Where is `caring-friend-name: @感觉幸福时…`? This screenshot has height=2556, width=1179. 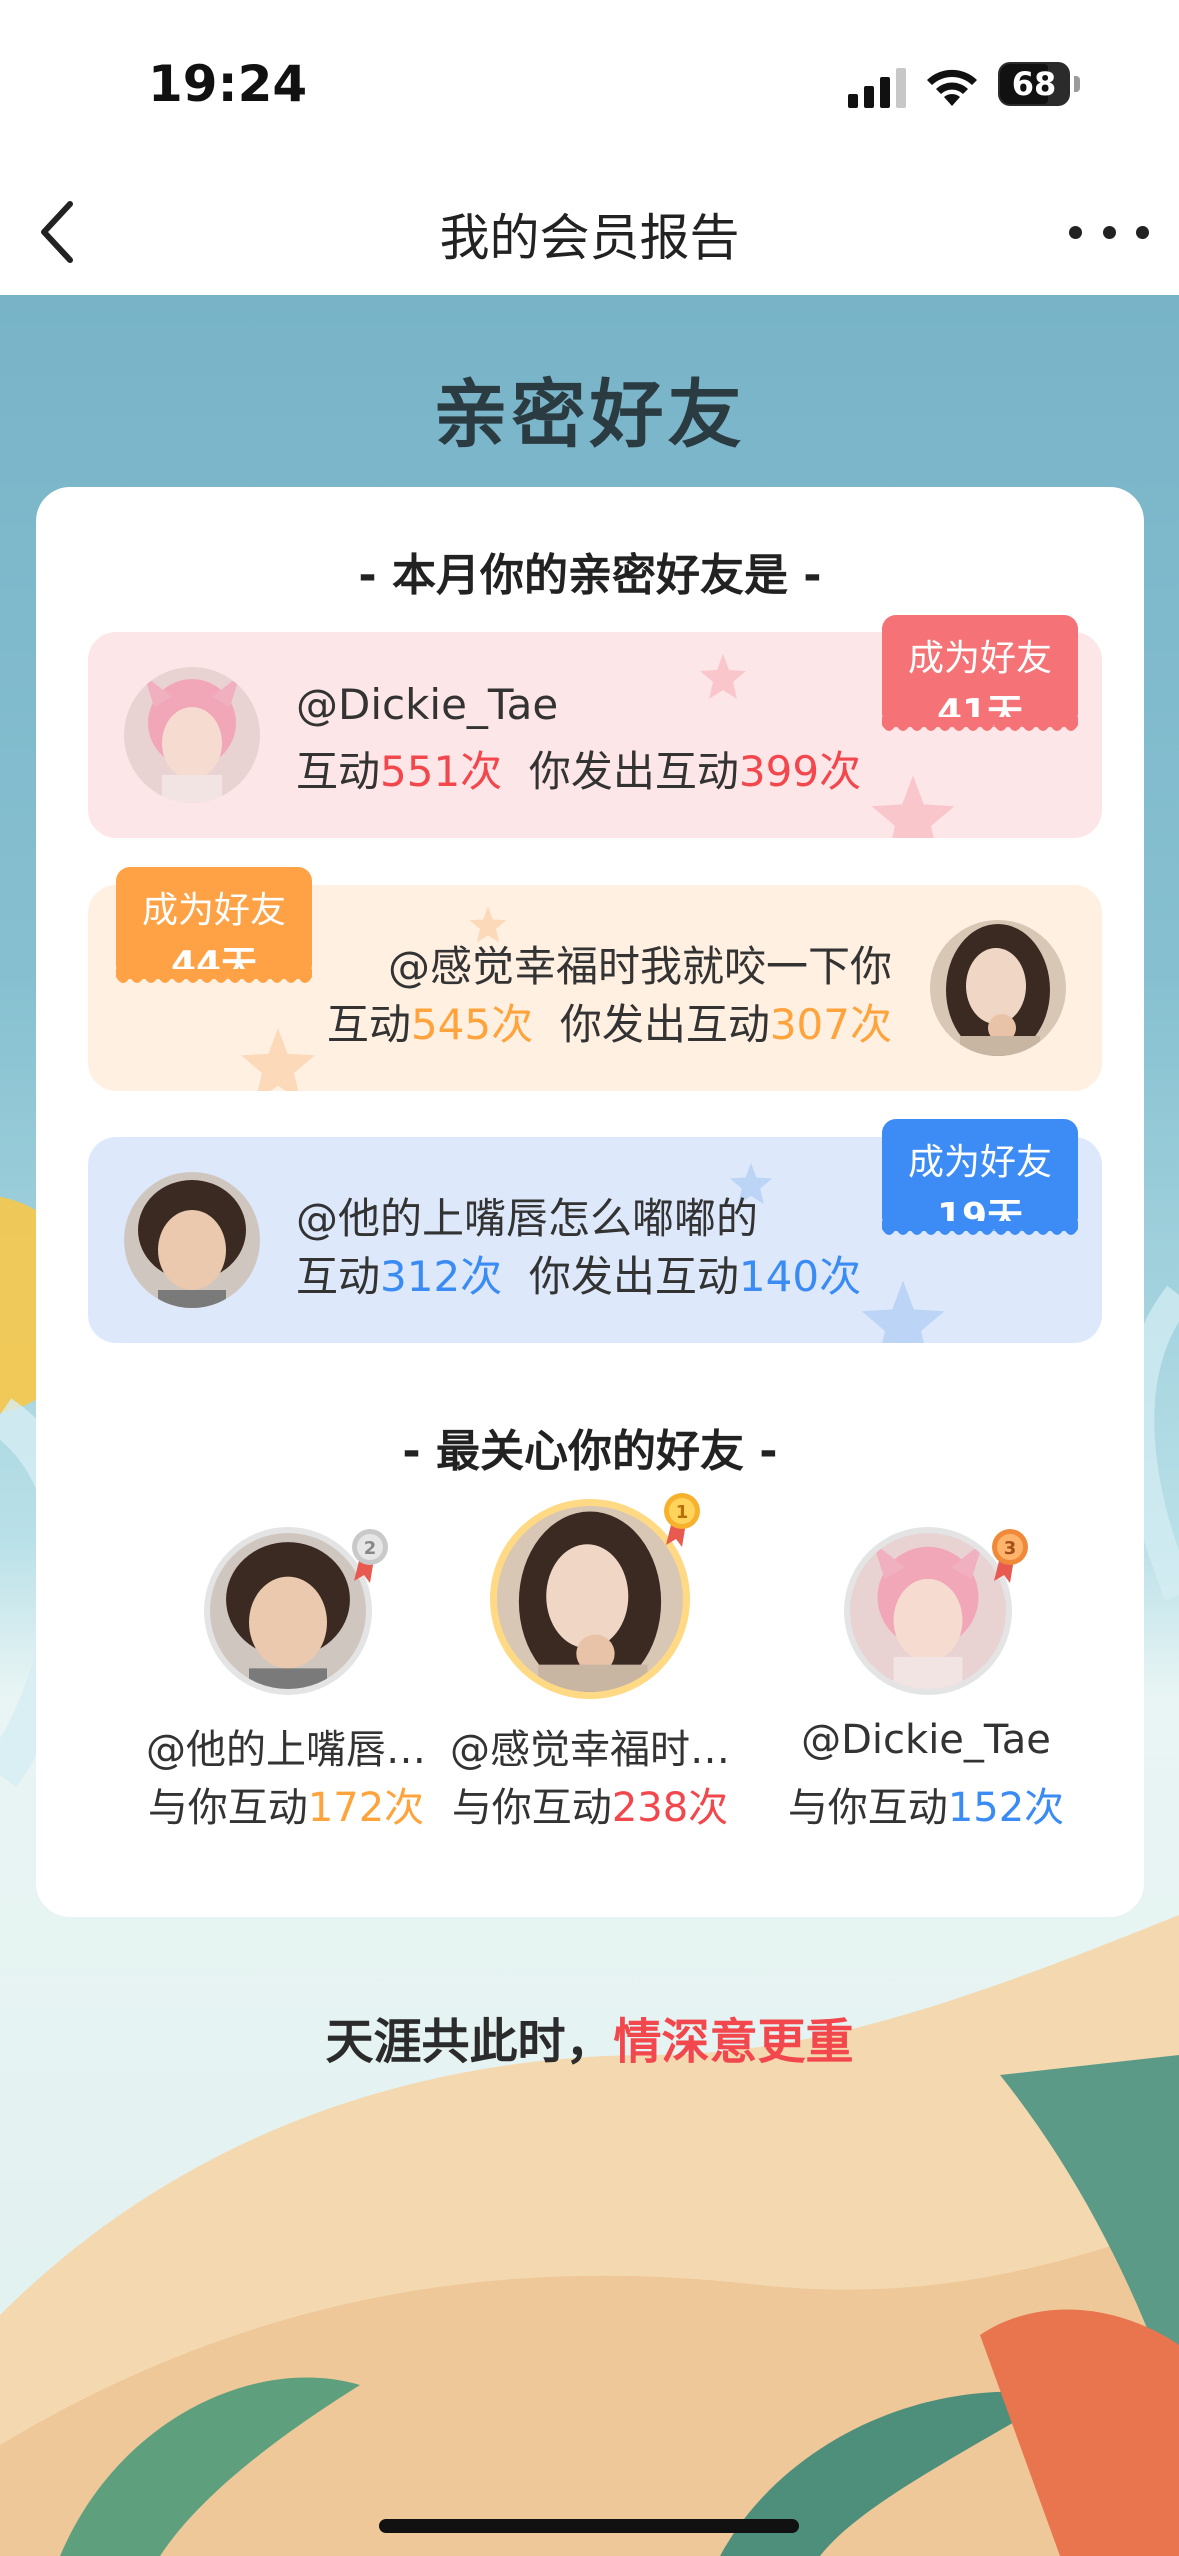
caring-friend-name: @感觉幸福时… is located at coordinates (590, 1750).